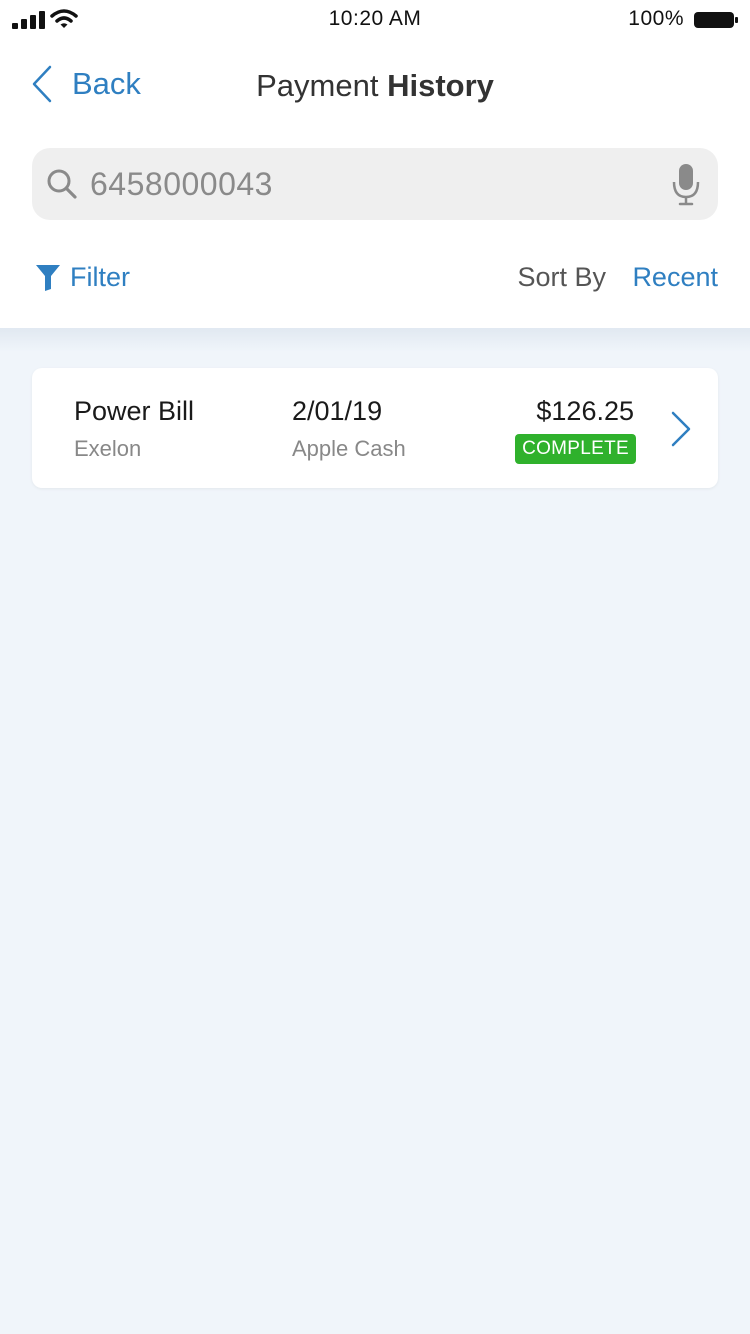 This screenshot has height=1334, width=750. What do you see at coordinates (375, 340) in the screenshot?
I see `header-divider-shadow` at bounding box center [375, 340].